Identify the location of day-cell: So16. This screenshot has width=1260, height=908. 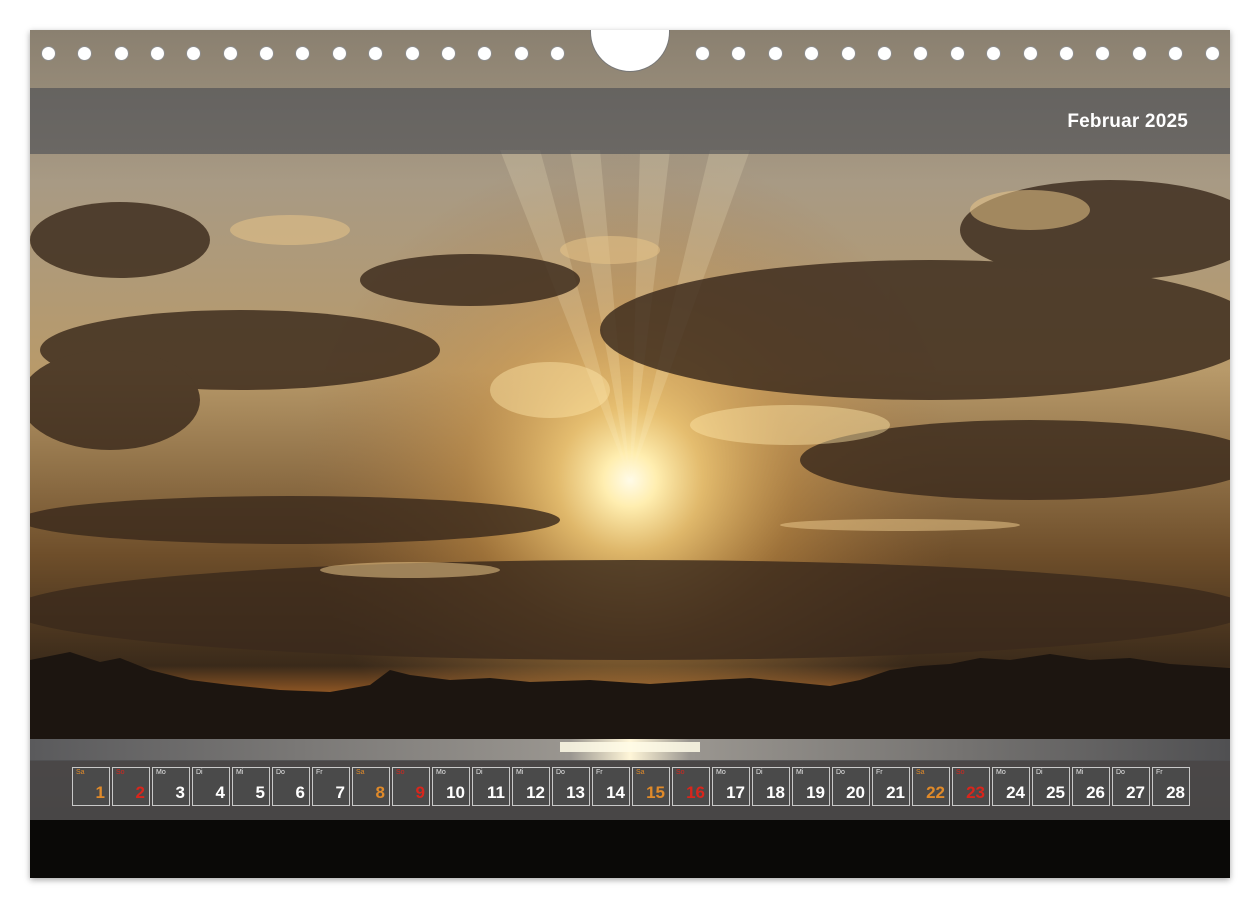
(691, 786).